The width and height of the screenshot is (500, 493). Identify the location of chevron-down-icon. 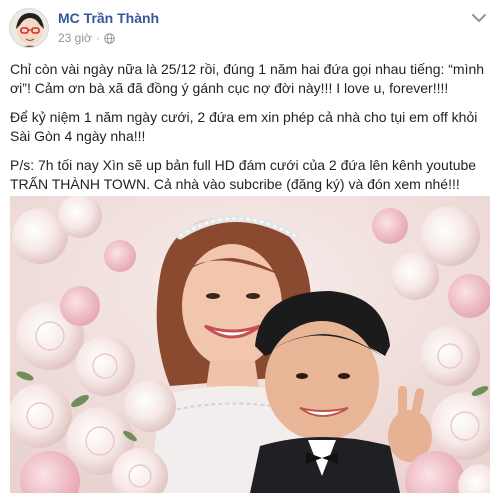
(479, 18).